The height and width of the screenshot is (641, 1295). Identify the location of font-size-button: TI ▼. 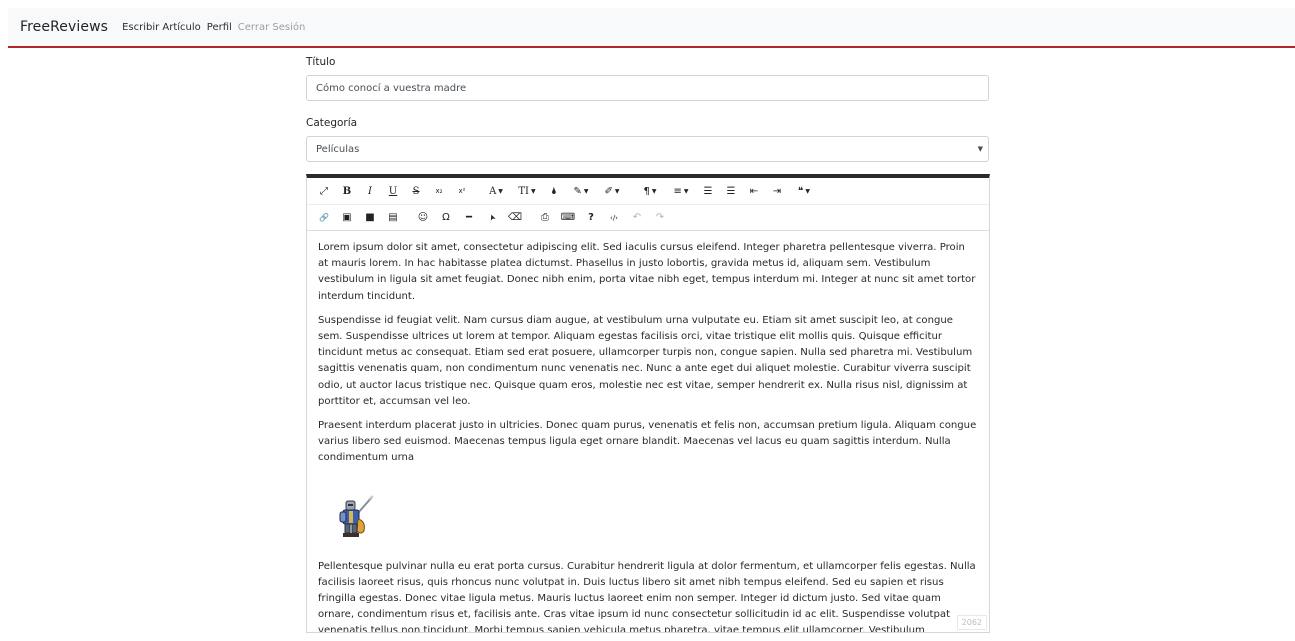
(527, 191).